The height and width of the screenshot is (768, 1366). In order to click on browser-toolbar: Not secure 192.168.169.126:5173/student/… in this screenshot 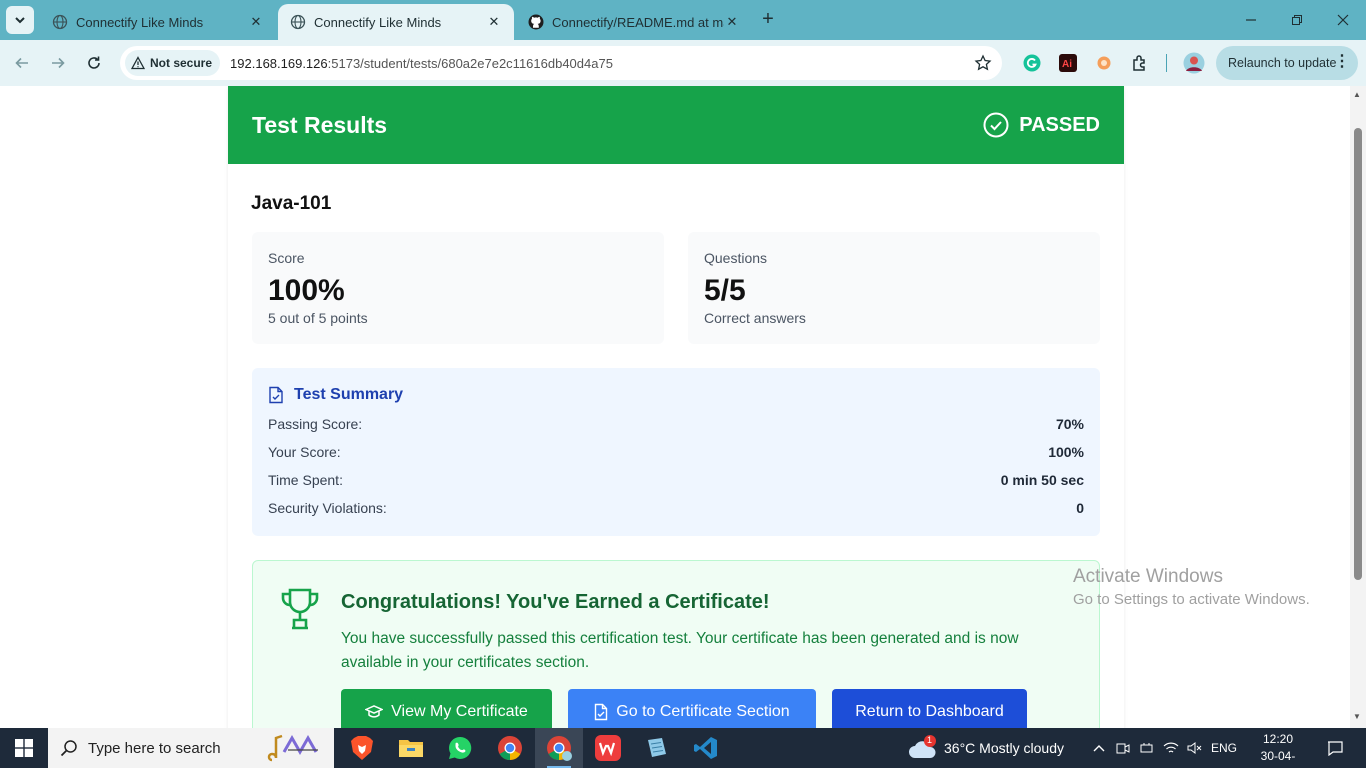, I will do `click(683, 63)`.